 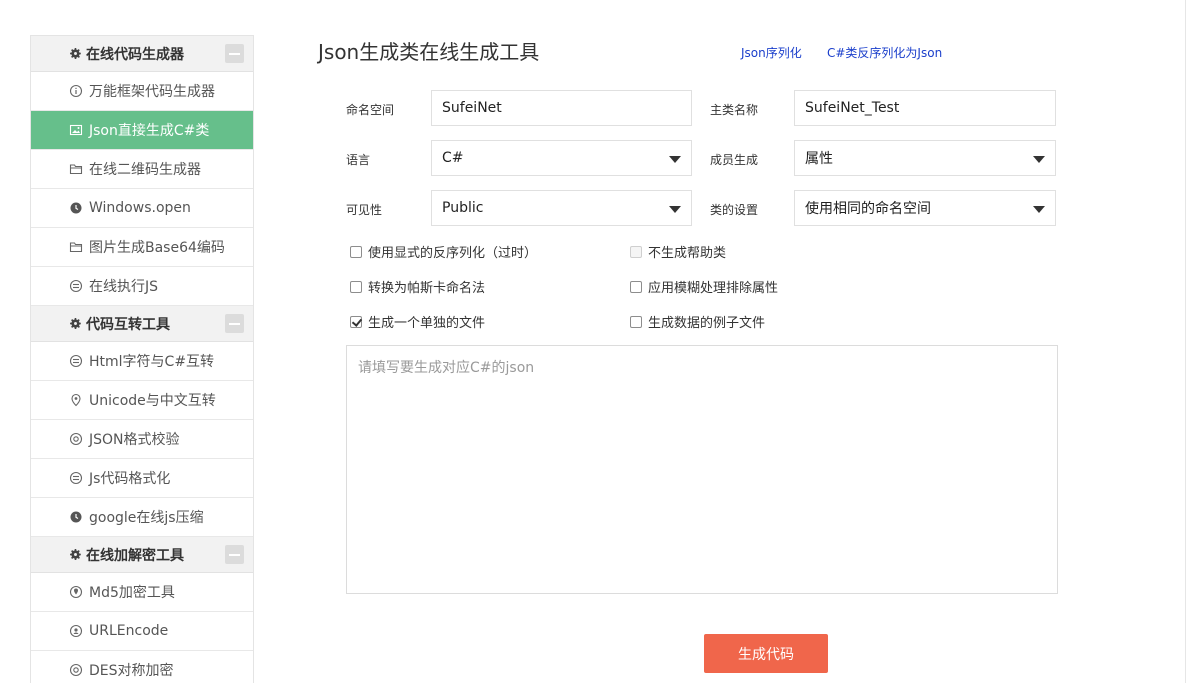 What do you see at coordinates (145, 170) in the screenshot?
I see `sidebar-item-label: 在线二维码生成器` at bounding box center [145, 170].